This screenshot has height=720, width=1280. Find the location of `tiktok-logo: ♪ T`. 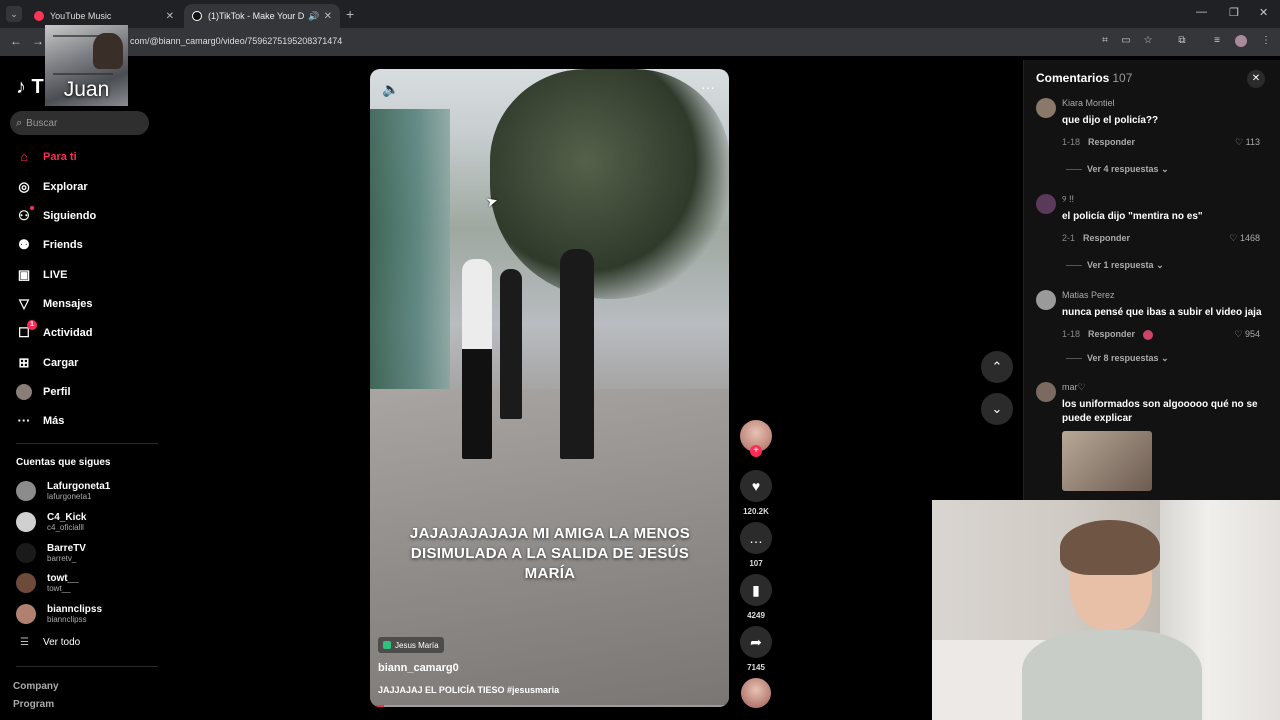

tiktok-logo: ♪ T is located at coordinates (30, 87).